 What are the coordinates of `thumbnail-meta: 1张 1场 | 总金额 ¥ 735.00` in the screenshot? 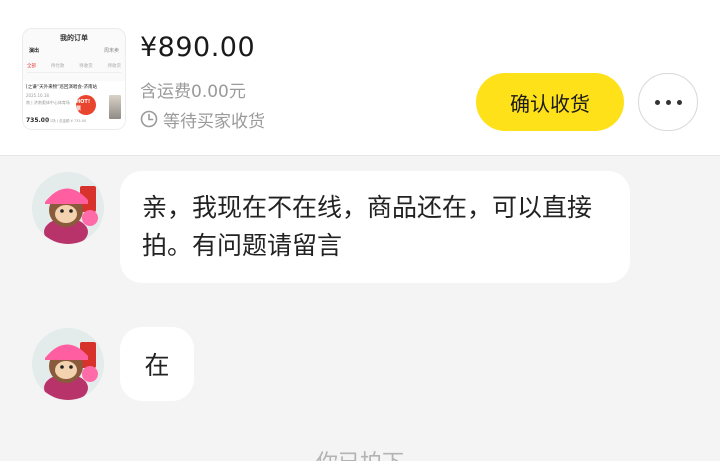 It's located at (65, 121).